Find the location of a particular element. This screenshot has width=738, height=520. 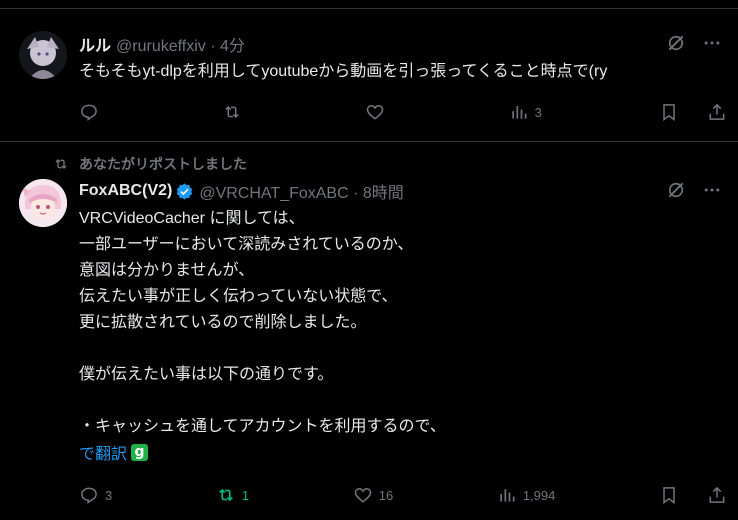

repost-banner-text: あなたがリポストしました is located at coordinates (163, 164).